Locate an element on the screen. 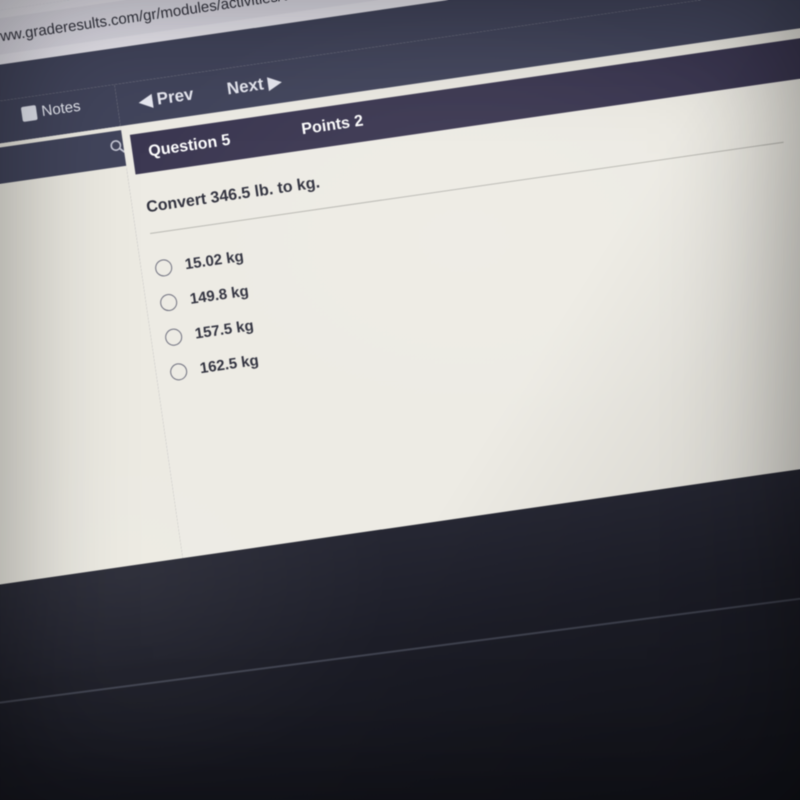 The height and width of the screenshot is (800, 800). answer-option-label: 162.5 kg is located at coordinates (229, 364).